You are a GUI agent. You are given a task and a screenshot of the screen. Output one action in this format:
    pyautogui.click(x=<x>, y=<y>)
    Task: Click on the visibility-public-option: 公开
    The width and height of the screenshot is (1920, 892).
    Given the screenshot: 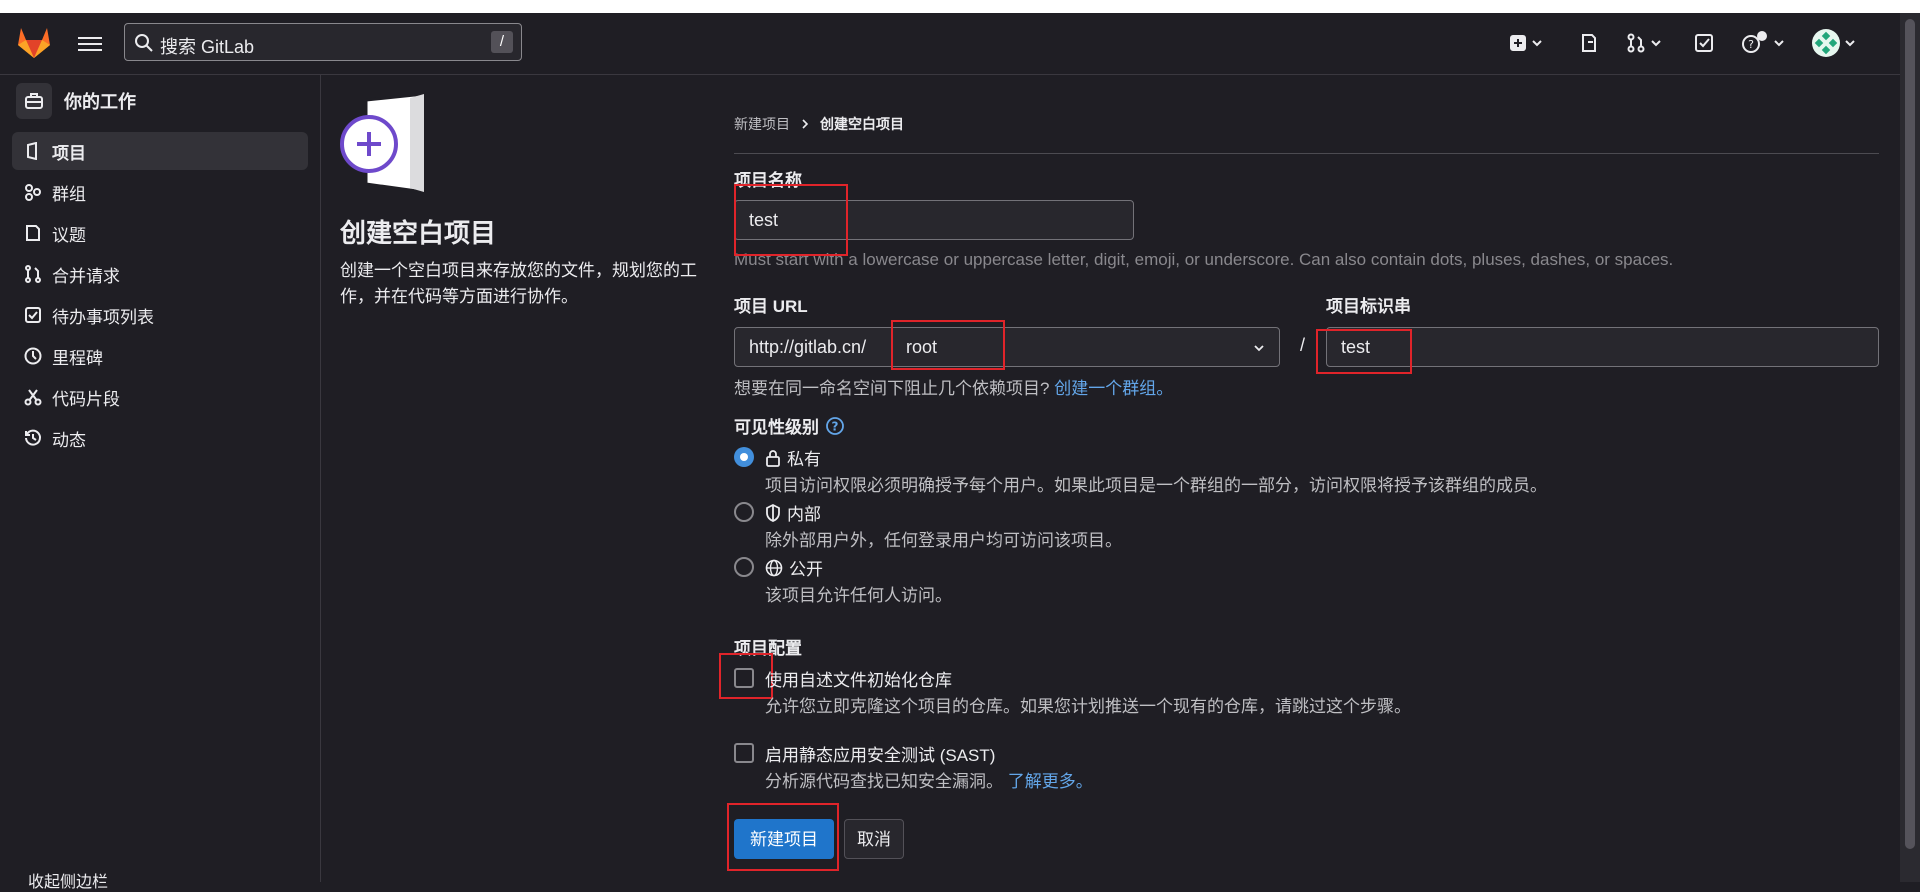 What is the action you would take?
    pyautogui.click(x=794, y=567)
    